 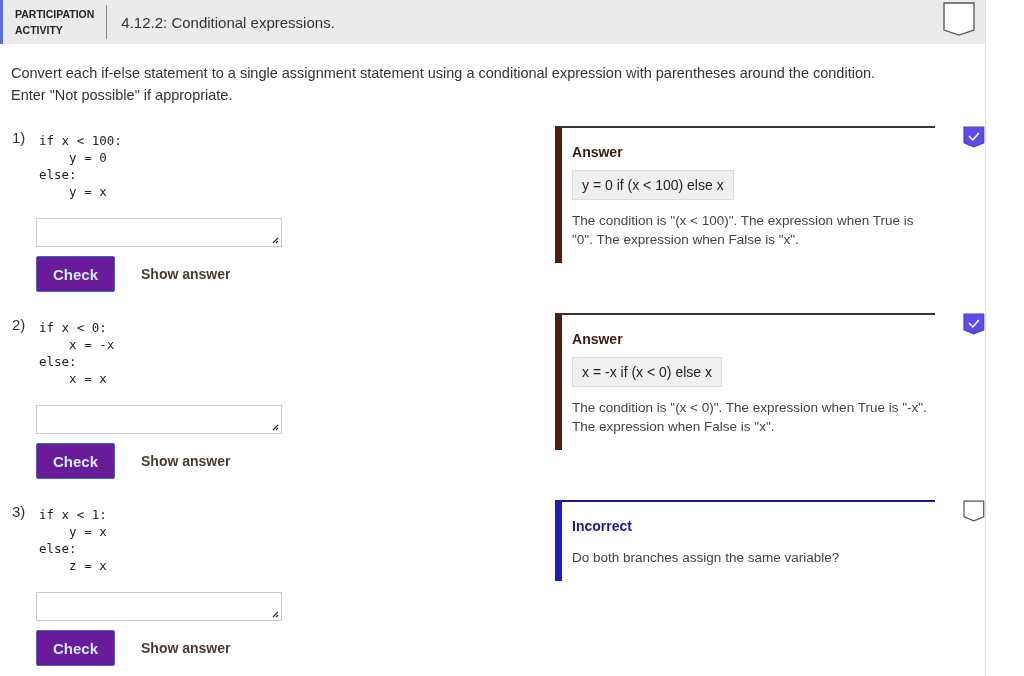 I want to click on code-snippet-text: if x < 1: y = x else: z = x, so click(x=73, y=540).